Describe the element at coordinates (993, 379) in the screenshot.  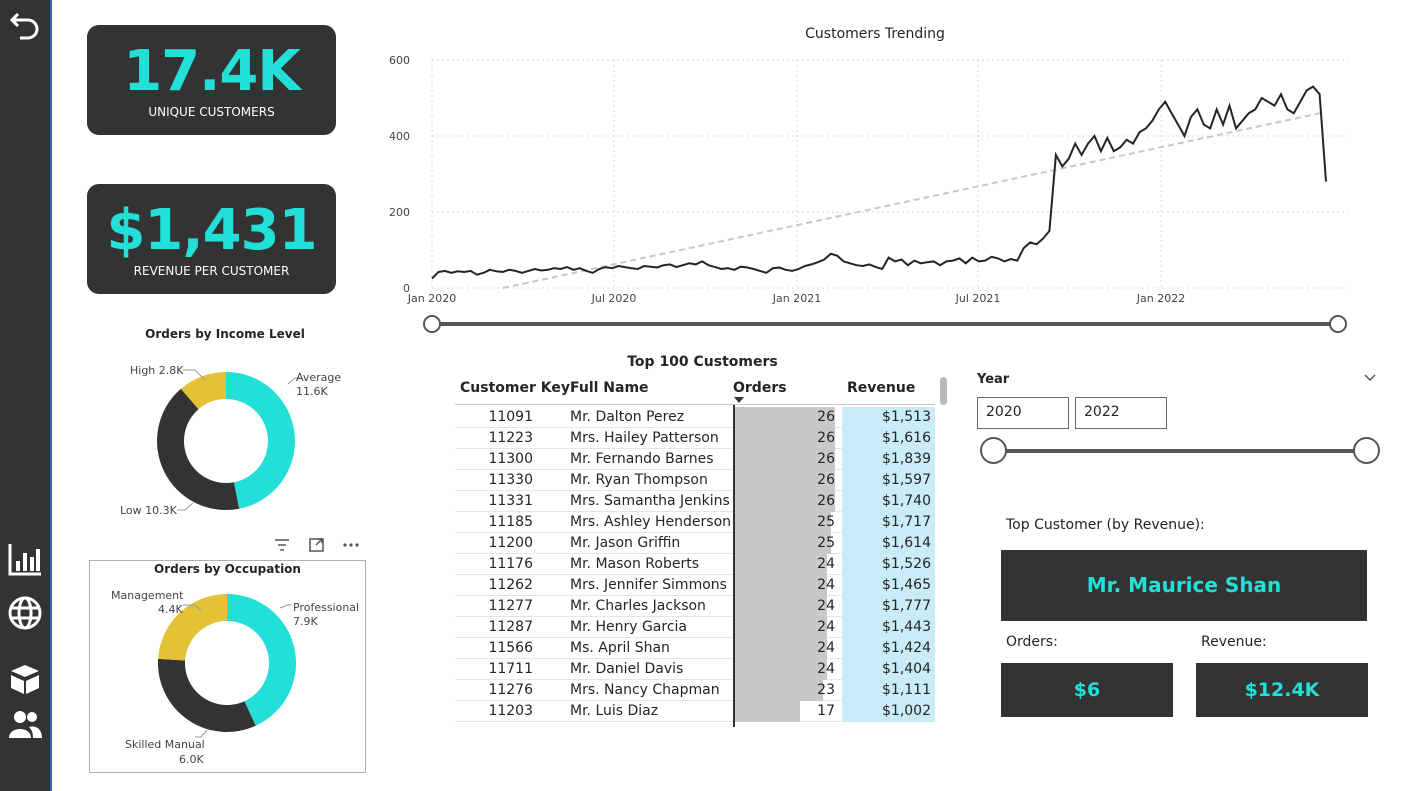
I see `year-slicer-label: Year` at that location.